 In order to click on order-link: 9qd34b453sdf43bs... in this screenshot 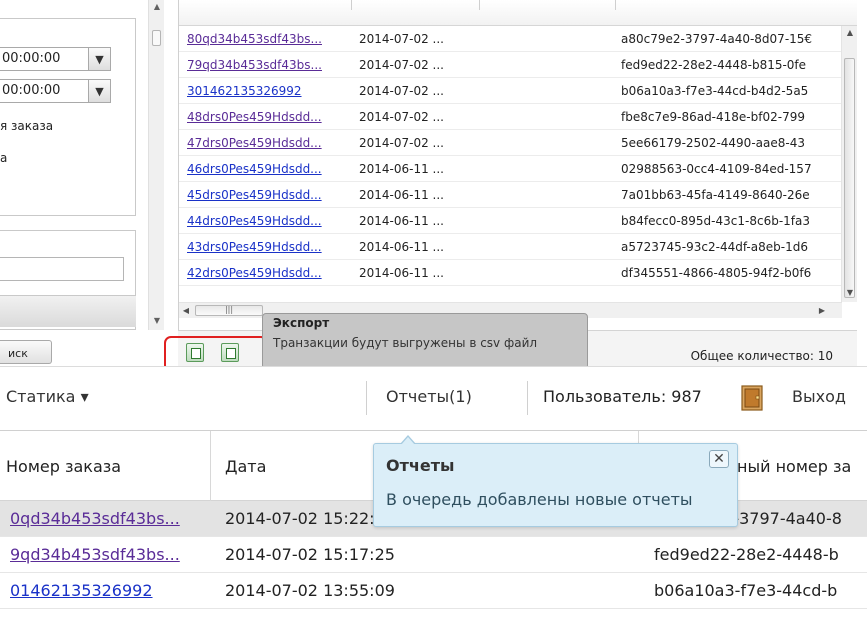, I will do `click(95, 554)`.